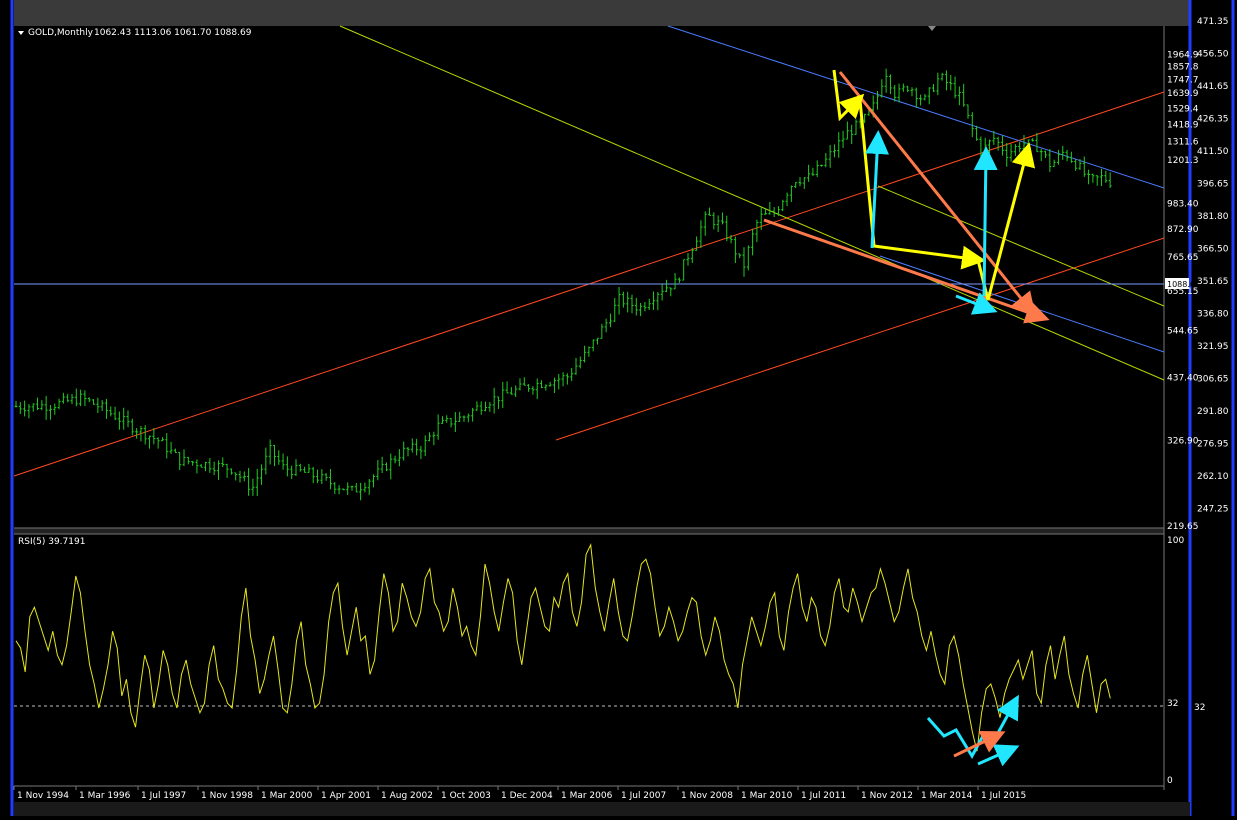 Image resolution: width=1237 pixels, height=820 pixels. I want to click on secondary-tick-label: 381.80, so click(1213, 217).